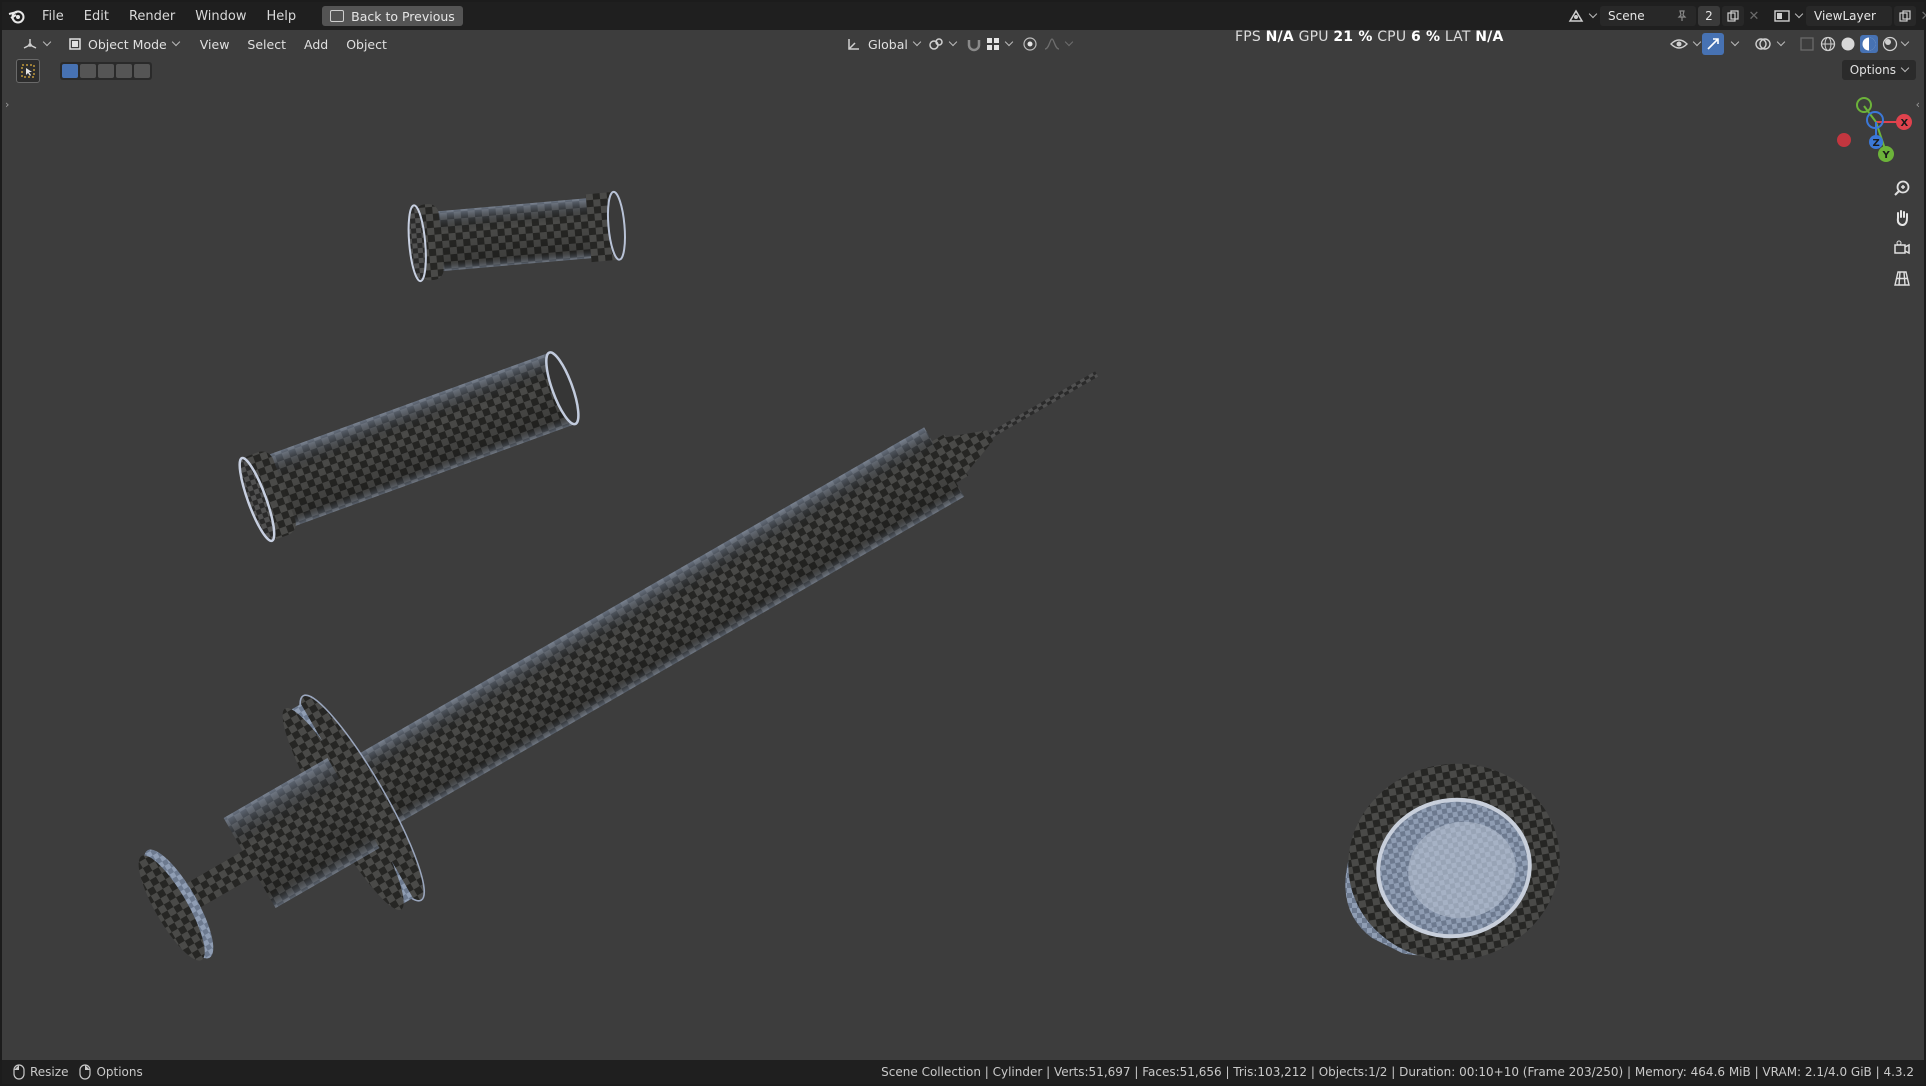 This screenshot has height=1086, width=1926. I want to click on wireframe-shading-icon, so click(1828, 44).